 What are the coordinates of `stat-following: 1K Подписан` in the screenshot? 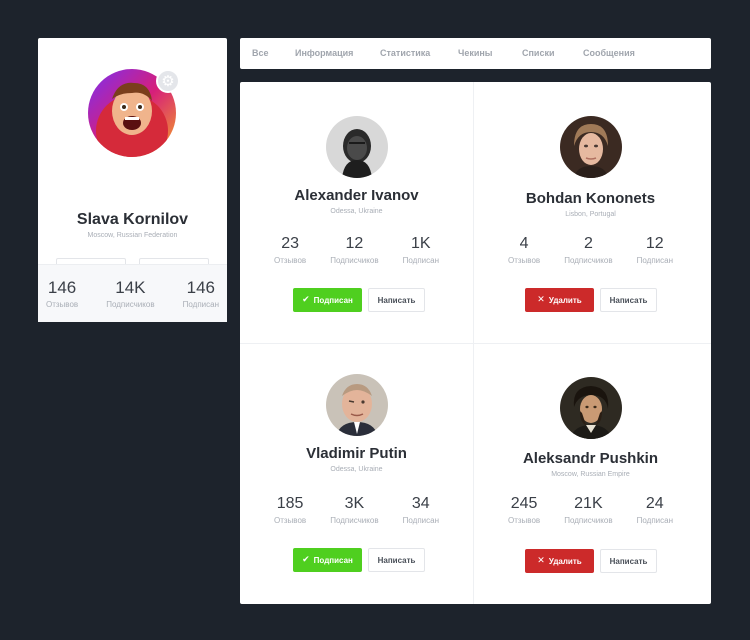 It's located at (421, 249).